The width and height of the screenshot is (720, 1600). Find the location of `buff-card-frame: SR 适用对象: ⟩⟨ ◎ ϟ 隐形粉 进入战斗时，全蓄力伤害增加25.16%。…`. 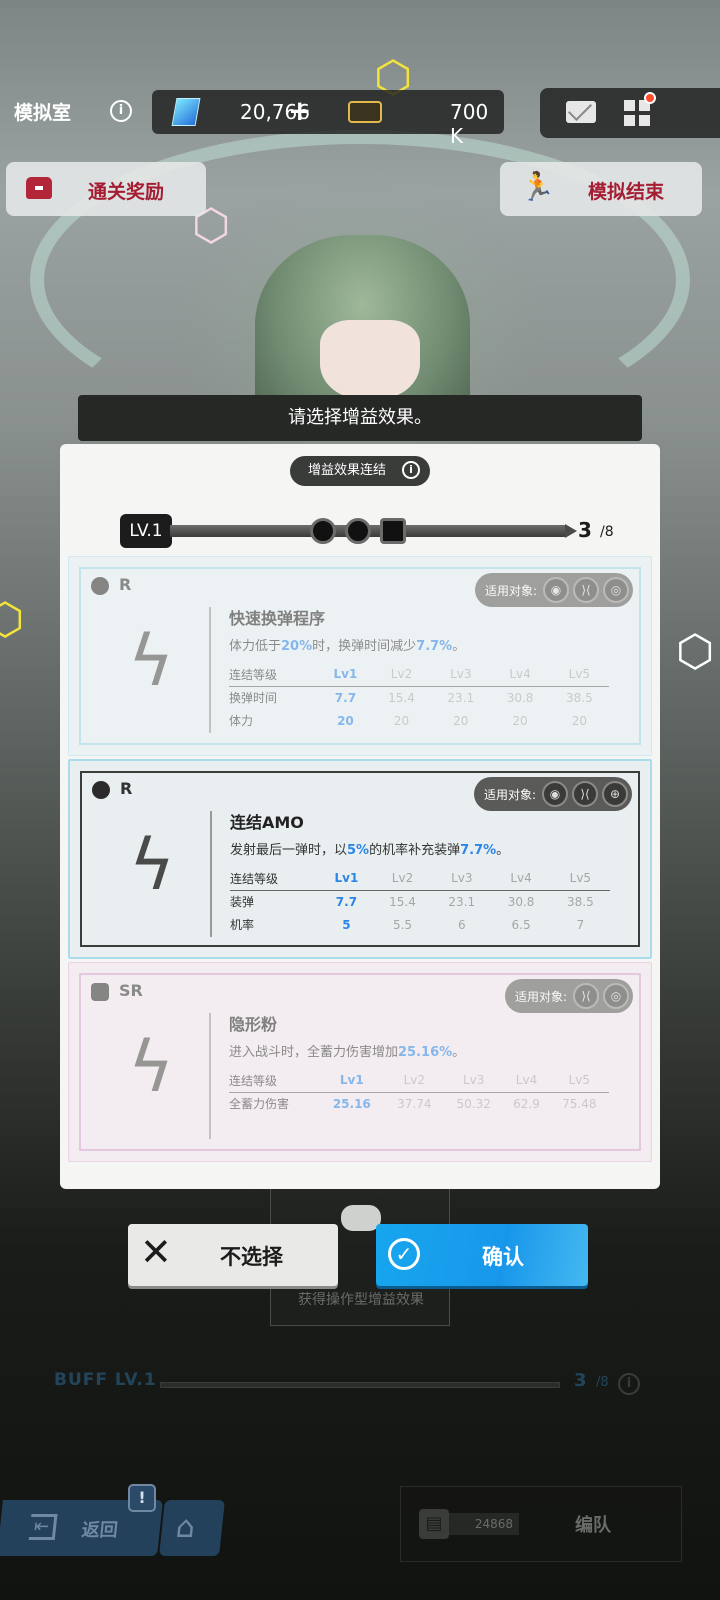

buff-card-frame: SR 适用对象: ⟩⟨ ◎ ϟ 隐形粉 进入战斗时，全蓄力伤害增加25.16%。… is located at coordinates (360, 1062).